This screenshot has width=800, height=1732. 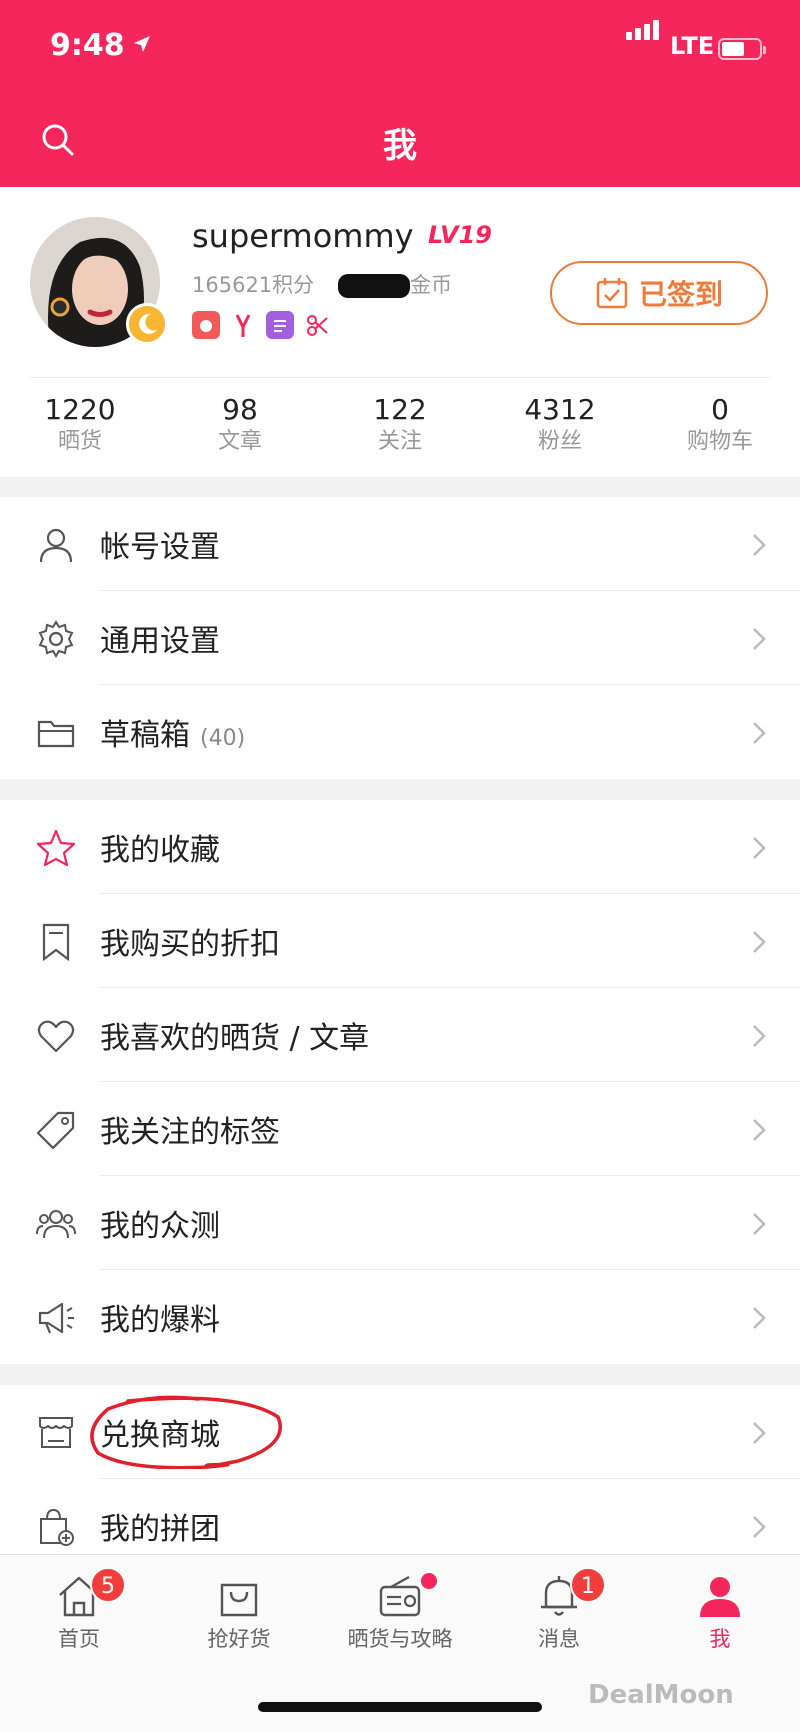 I want to click on medal-row, so click(x=261, y=325).